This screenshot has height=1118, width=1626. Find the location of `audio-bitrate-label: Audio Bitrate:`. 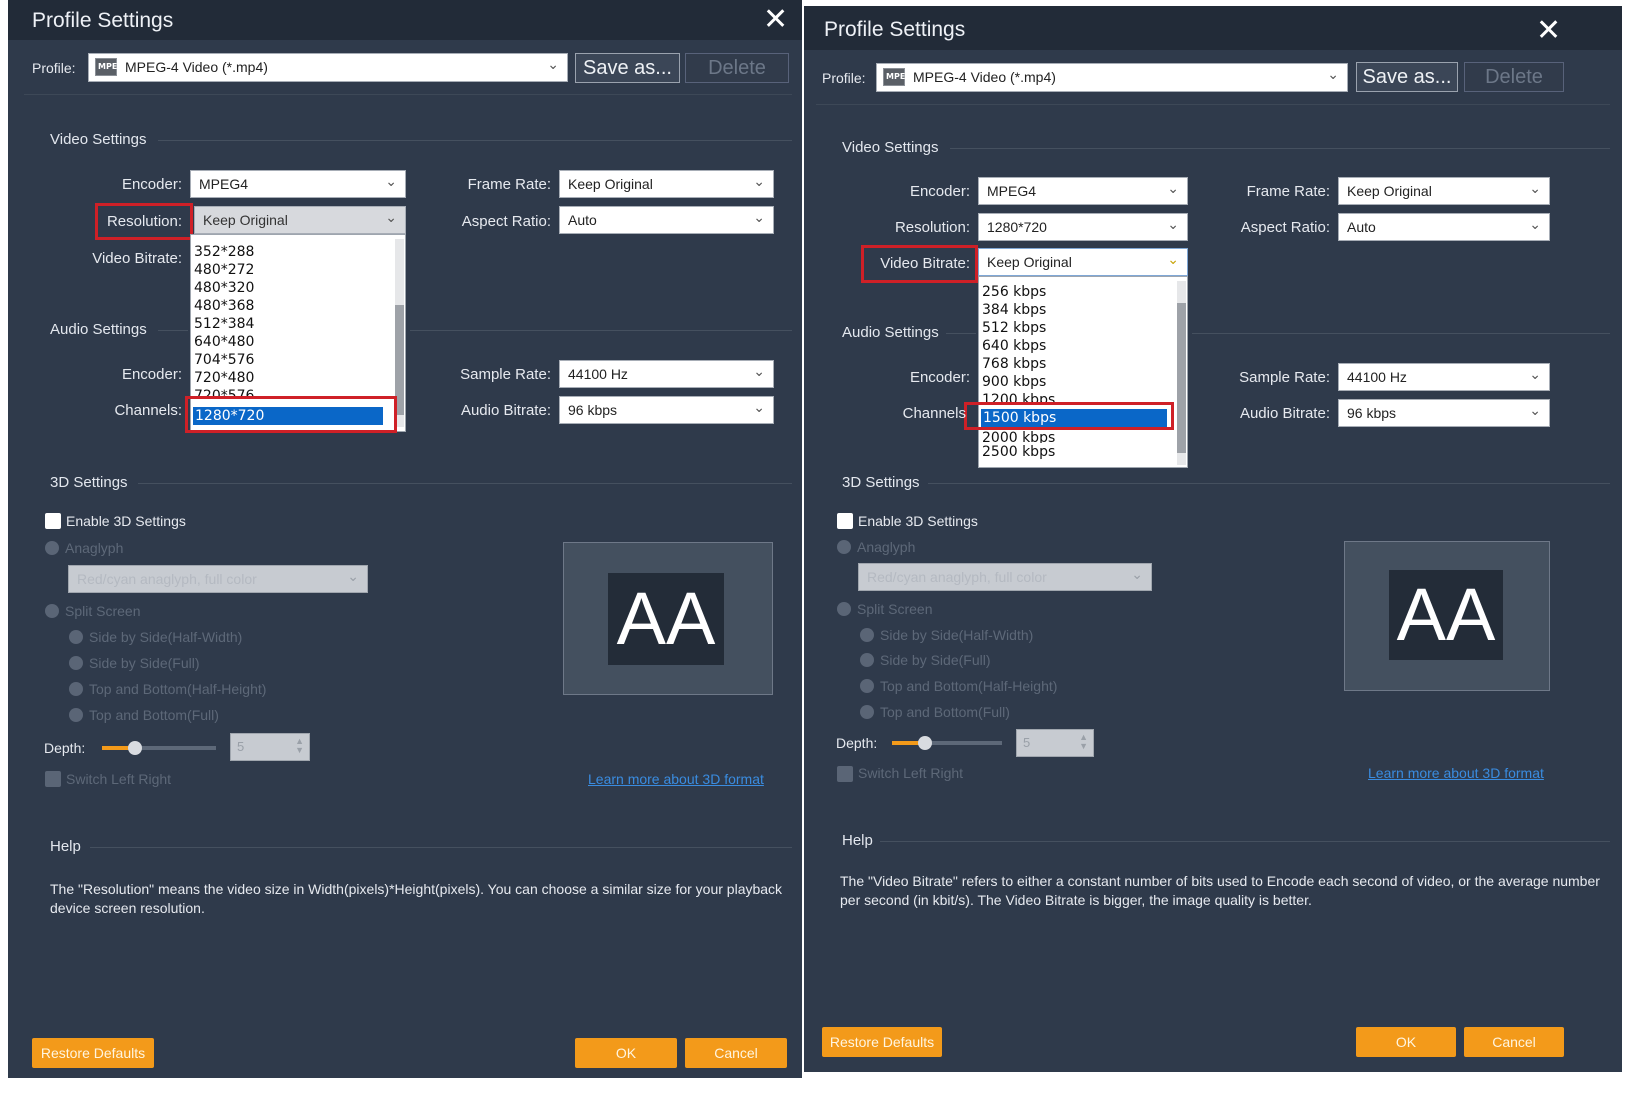

audio-bitrate-label: Audio Bitrate: is located at coordinates (1284, 413).